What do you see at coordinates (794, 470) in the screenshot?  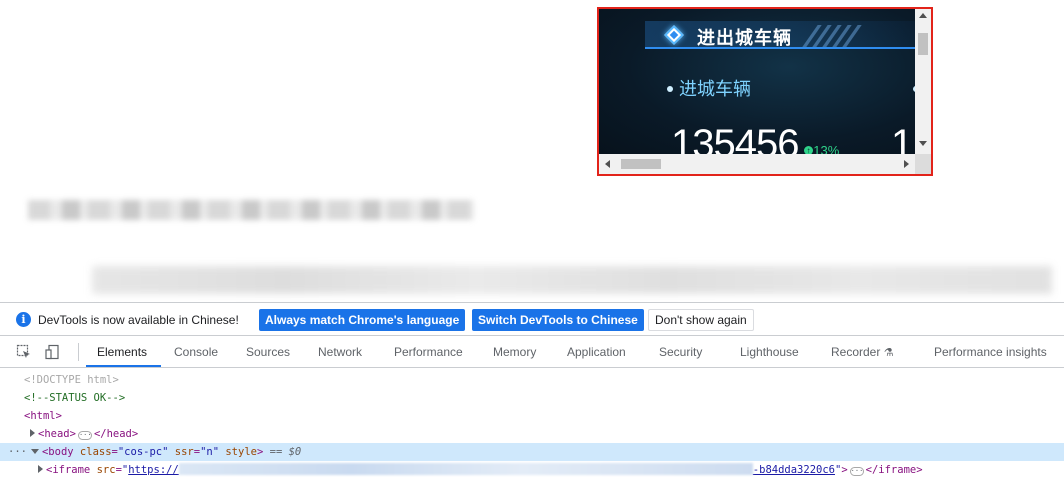 I see `src-link-end: -b84dda3220c6` at bounding box center [794, 470].